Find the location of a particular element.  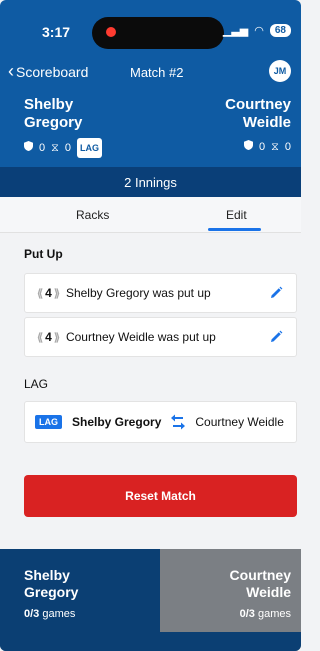

tab-edit: Edit is located at coordinates (236, 215).